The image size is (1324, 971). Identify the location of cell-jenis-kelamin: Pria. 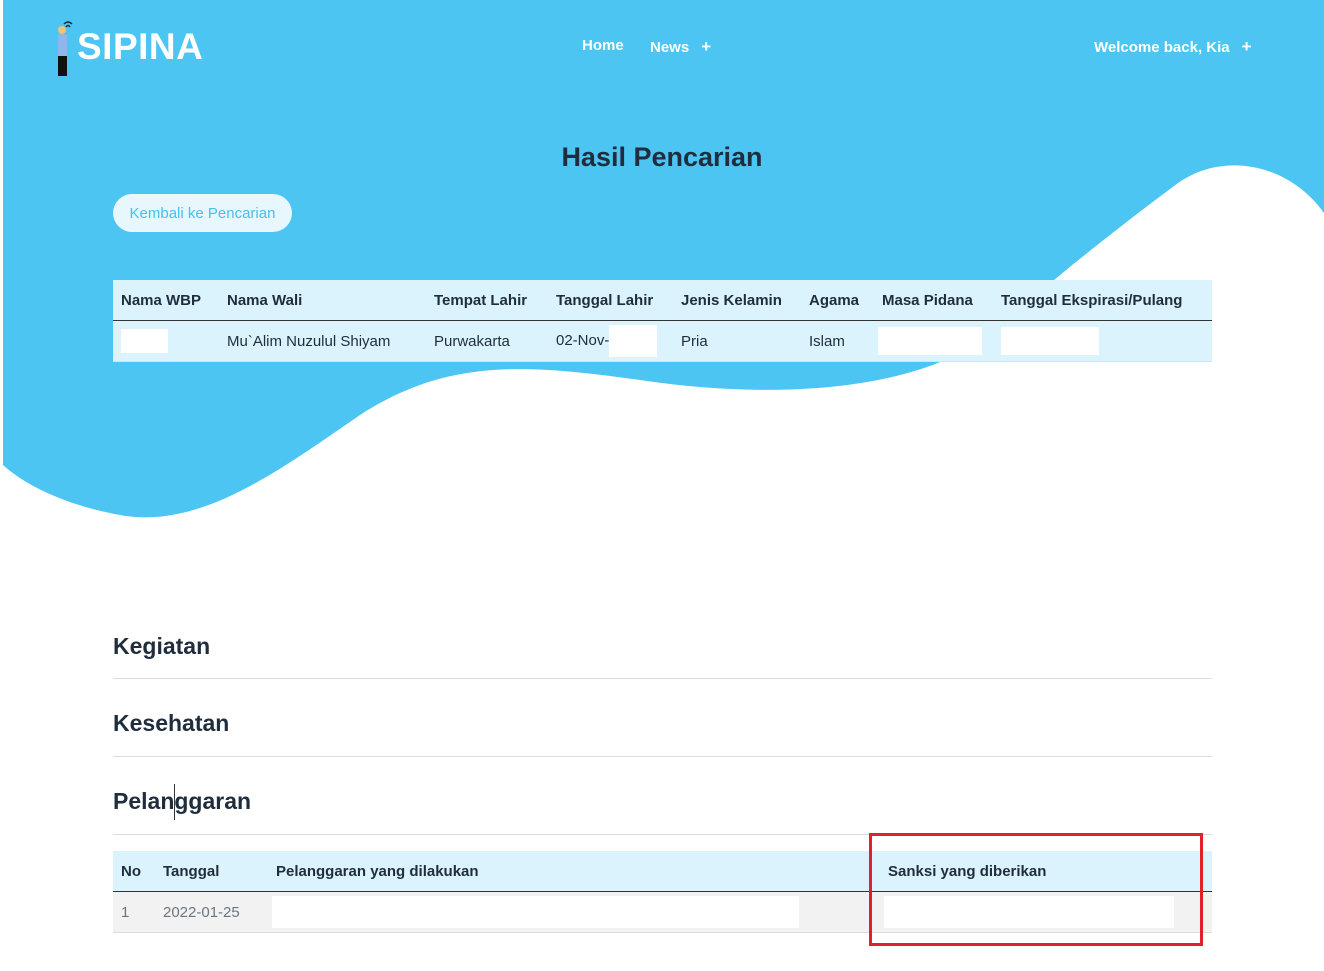
(737, 341).